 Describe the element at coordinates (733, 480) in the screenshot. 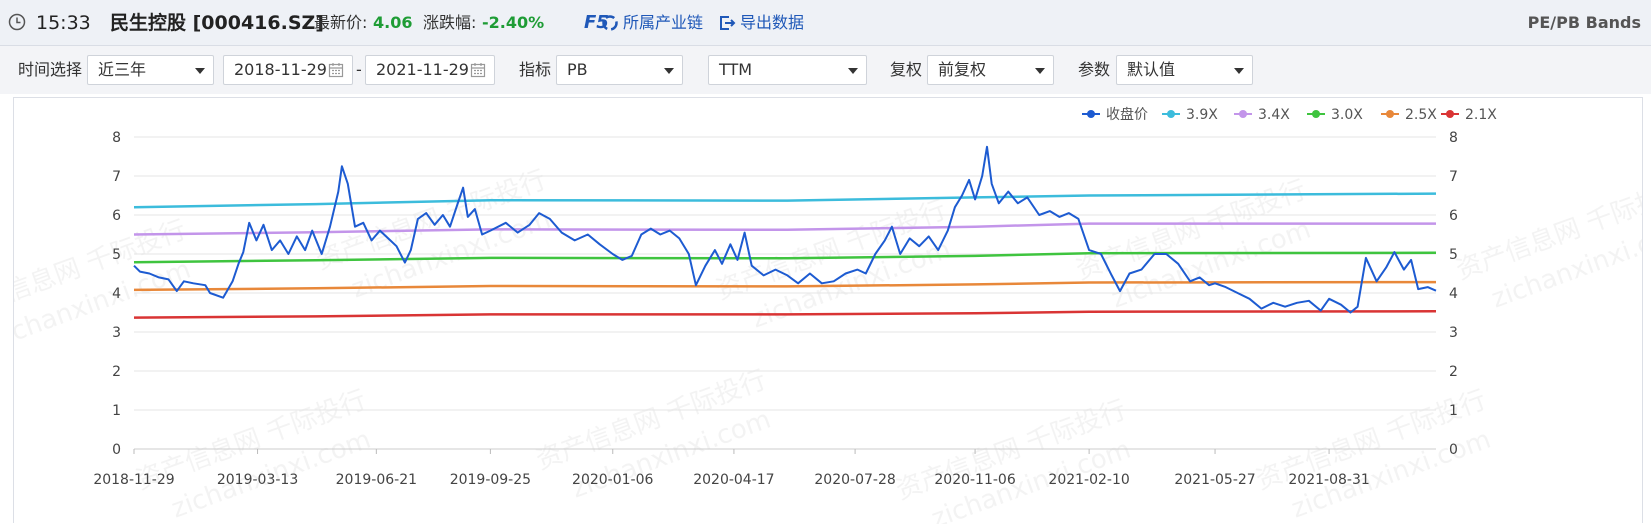

I see `x-tick-label: 2020-04-17` at that location.